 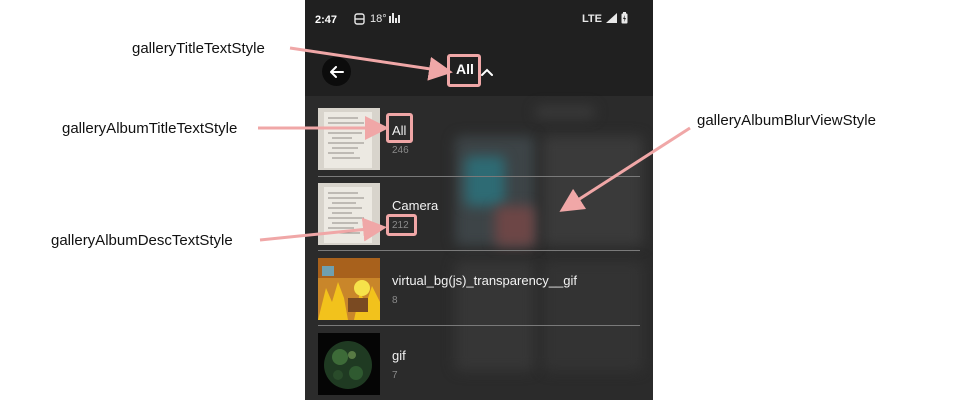 I want to click on status-bar: 2:47 18° LTE, so click(x=479, y=21).